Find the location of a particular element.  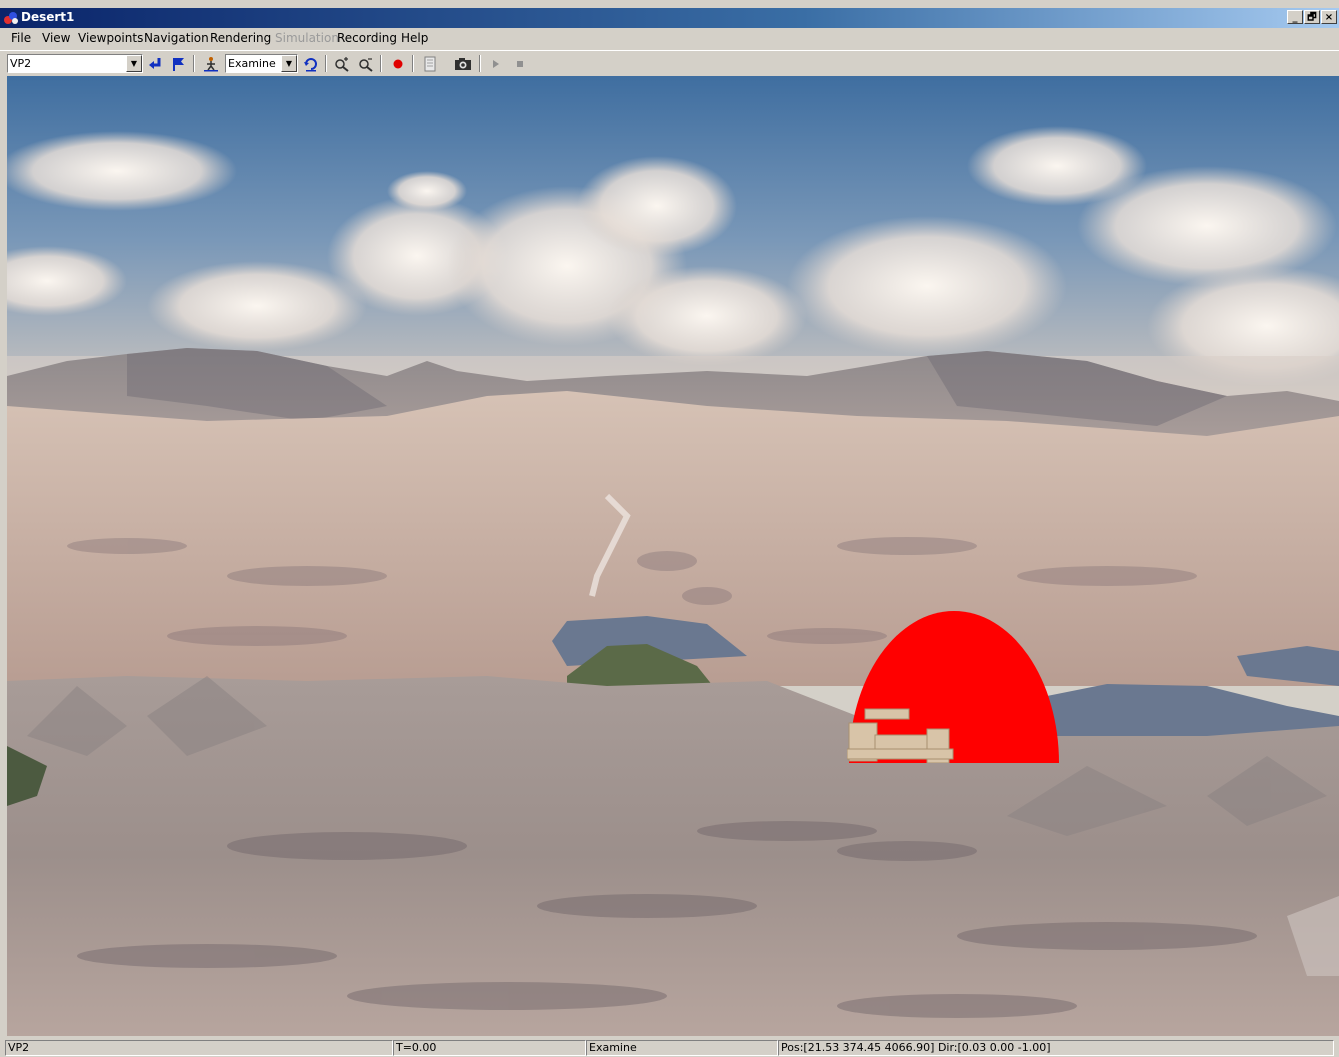

flag-icon is located at coordinates (178, 63).